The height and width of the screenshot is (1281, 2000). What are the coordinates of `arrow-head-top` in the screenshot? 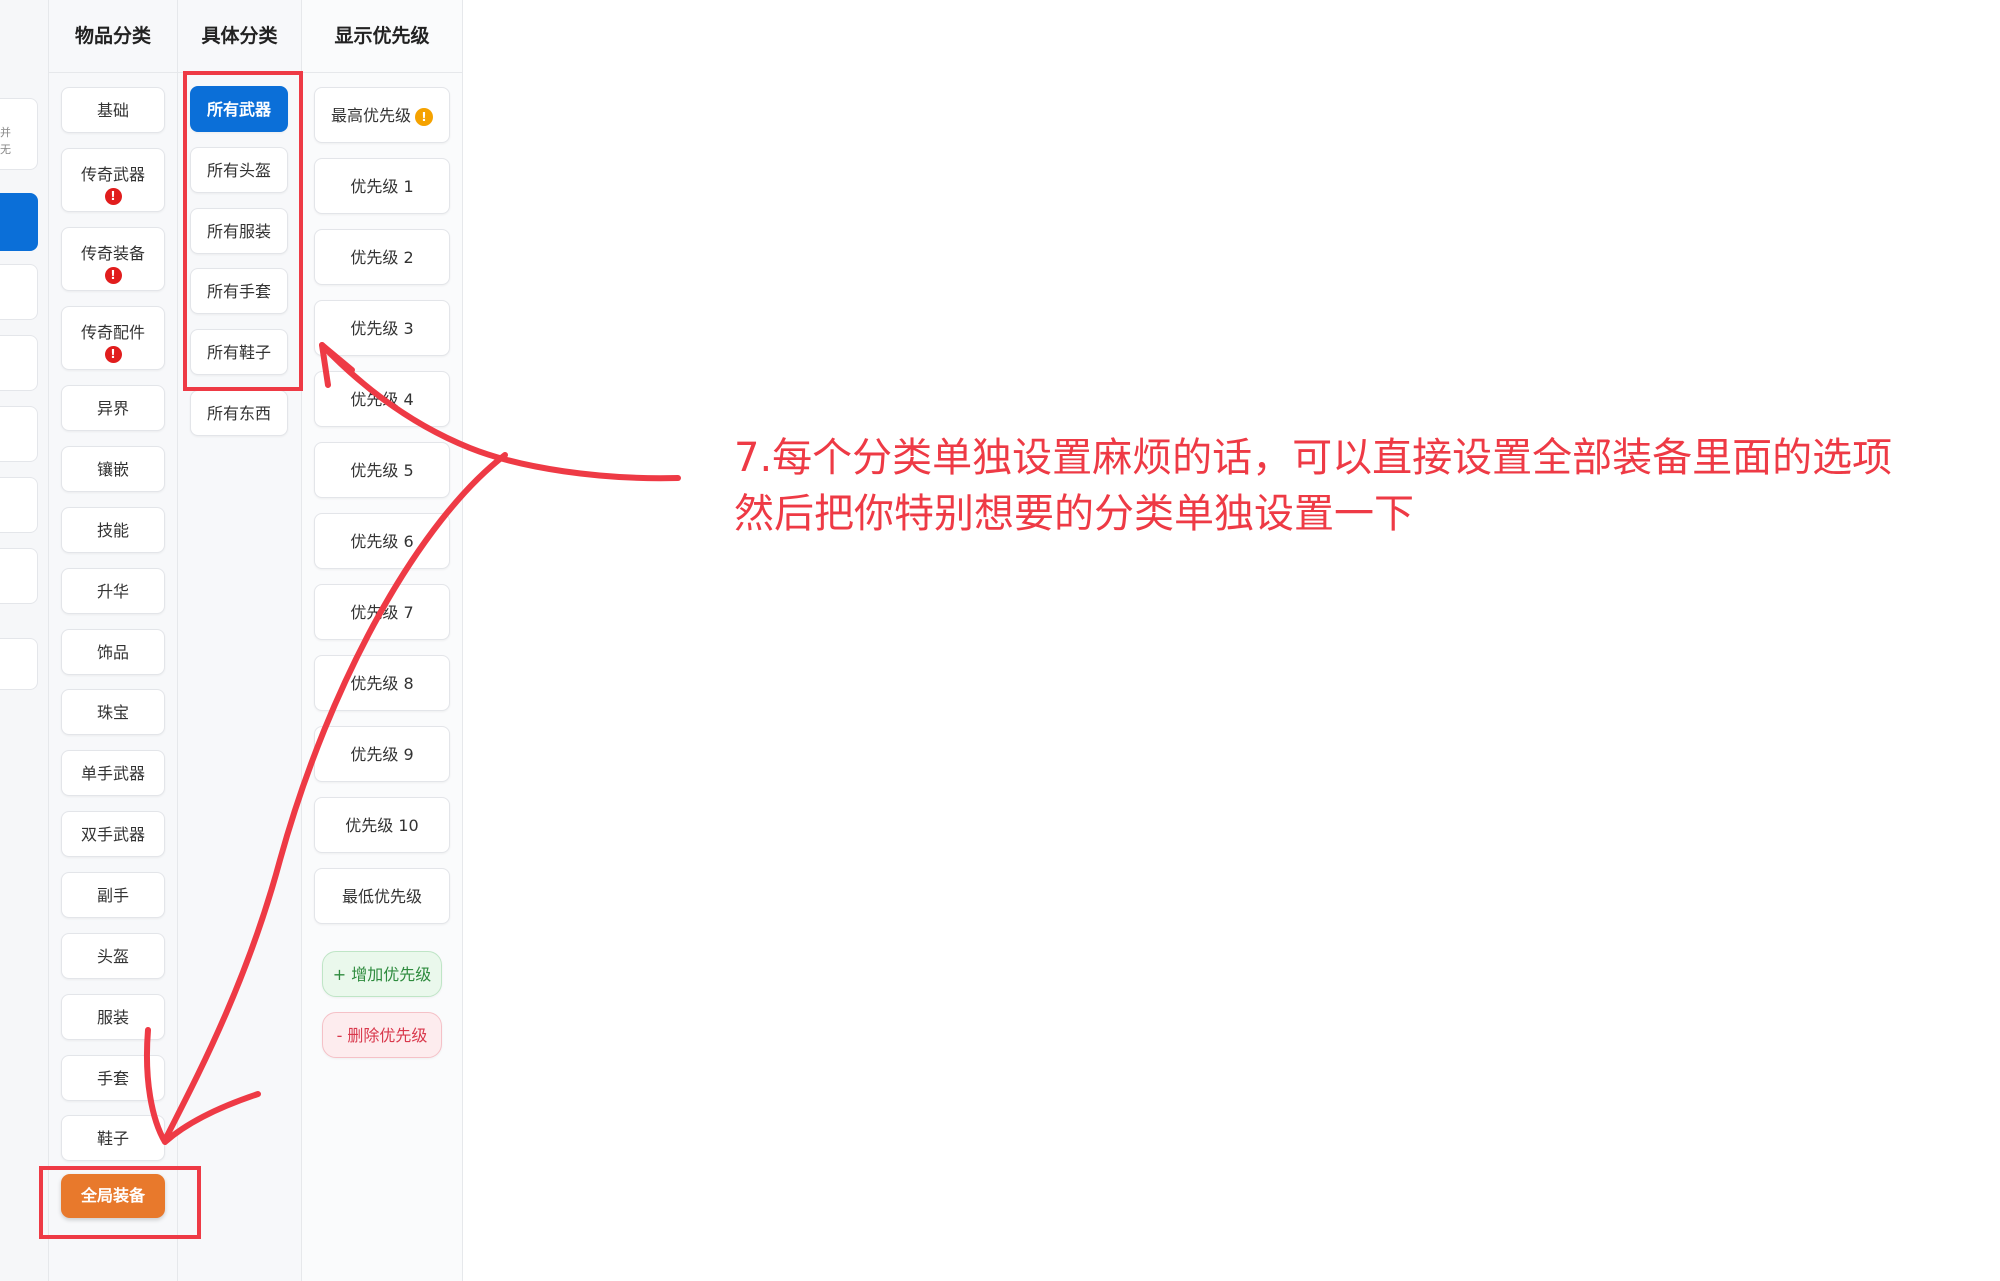 It's located at (337, 365).